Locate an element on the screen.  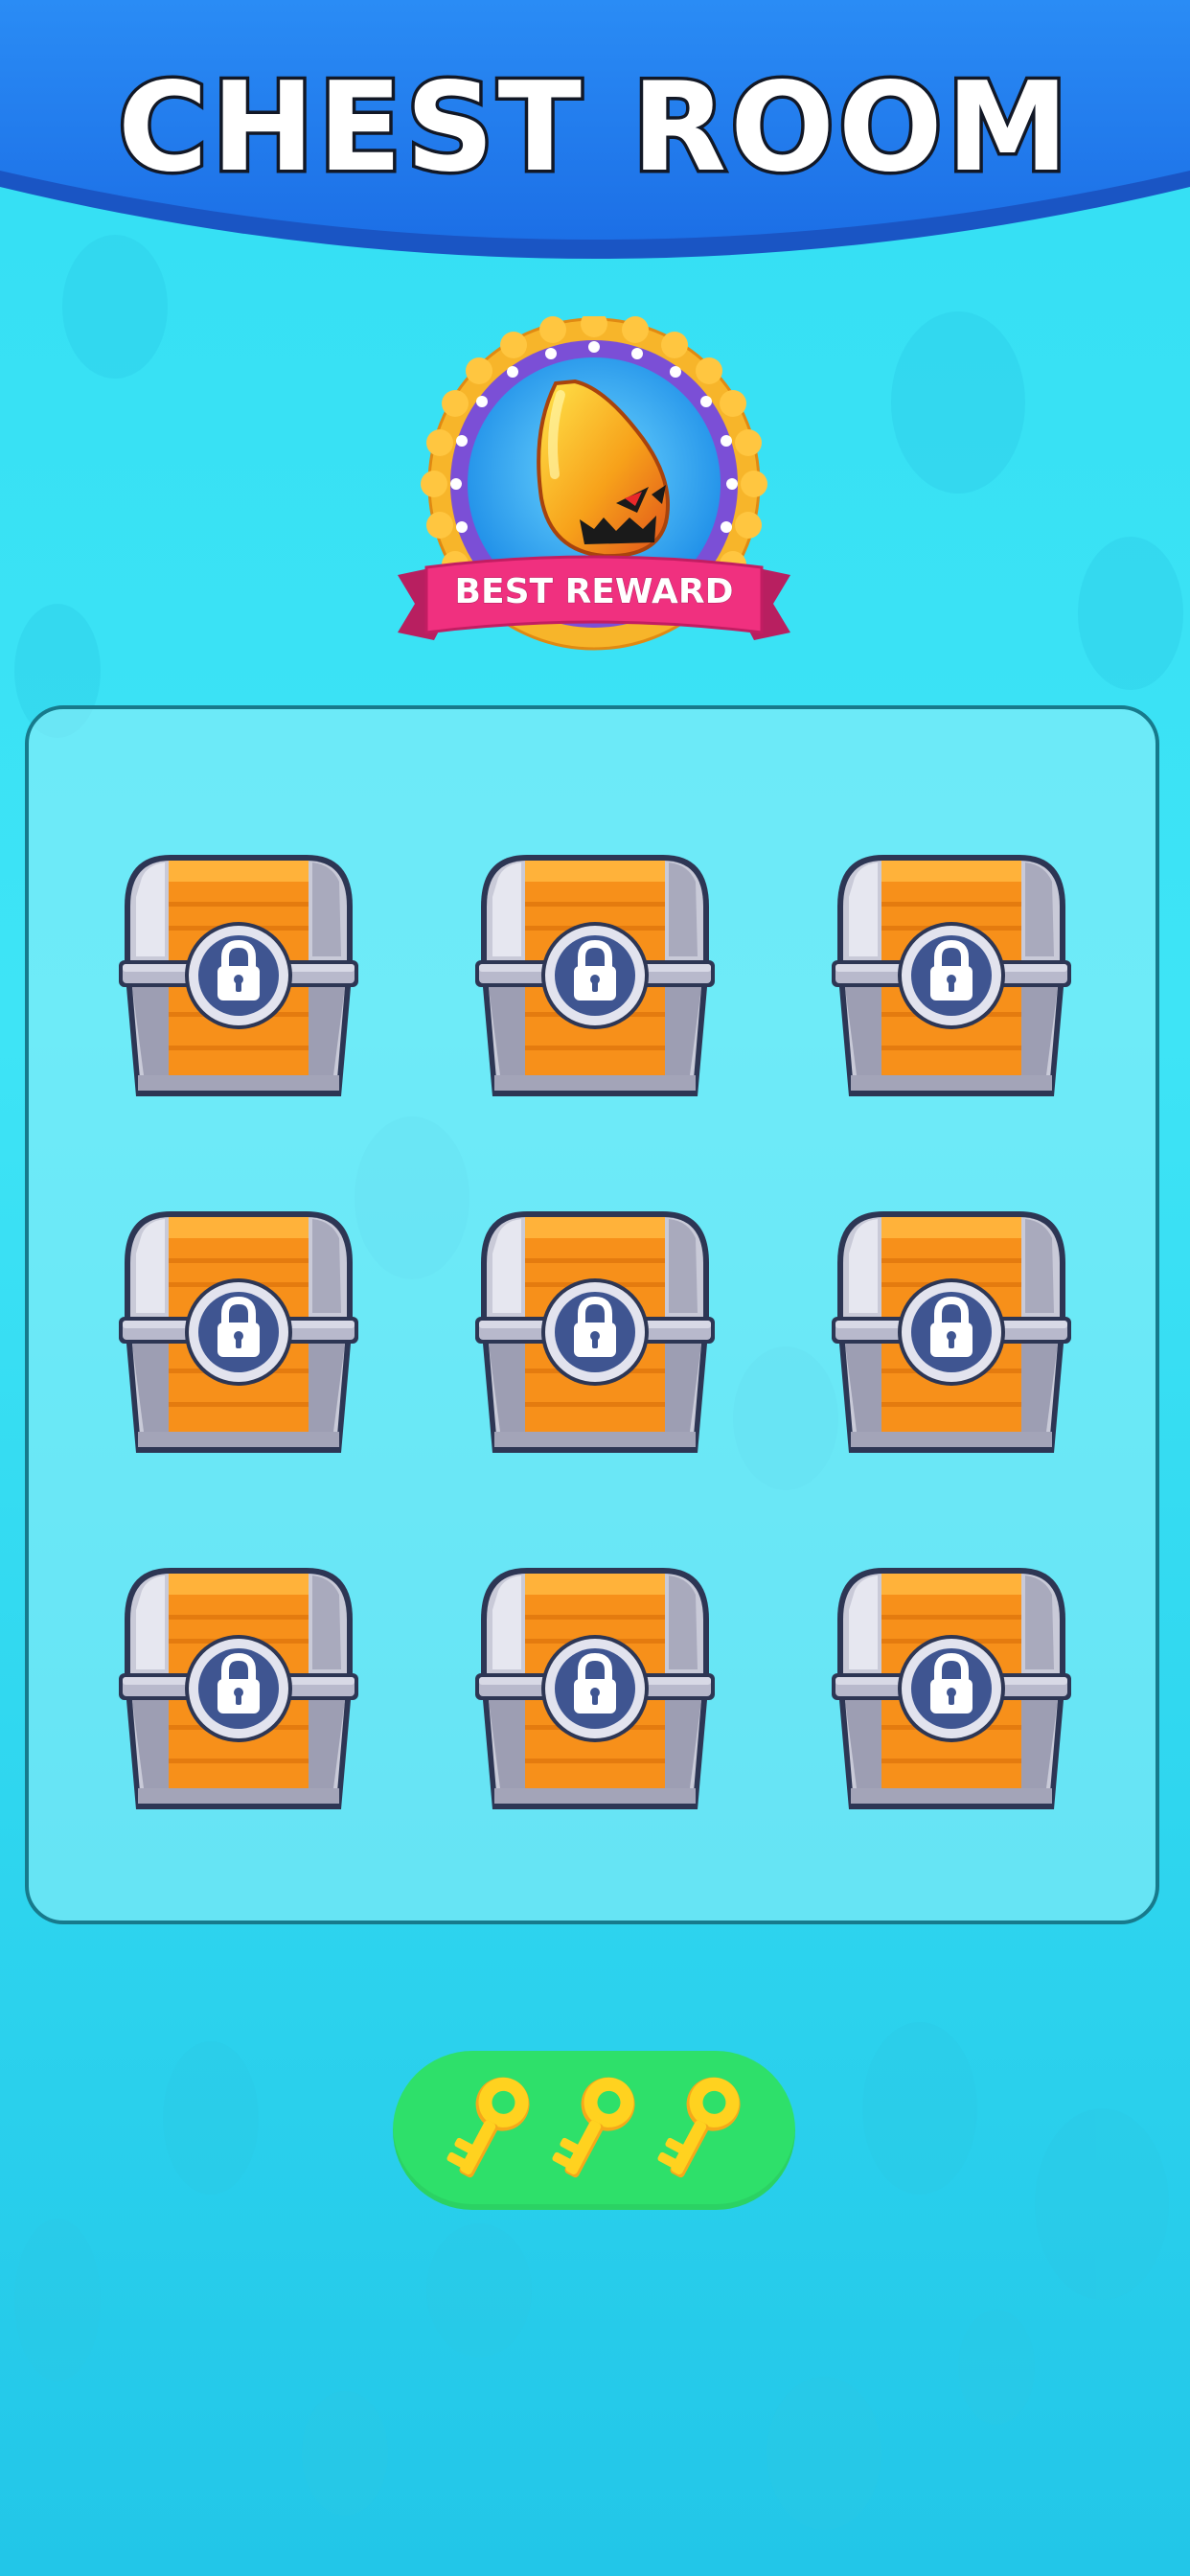
keys-counter is located at coordinates (594, 2130).